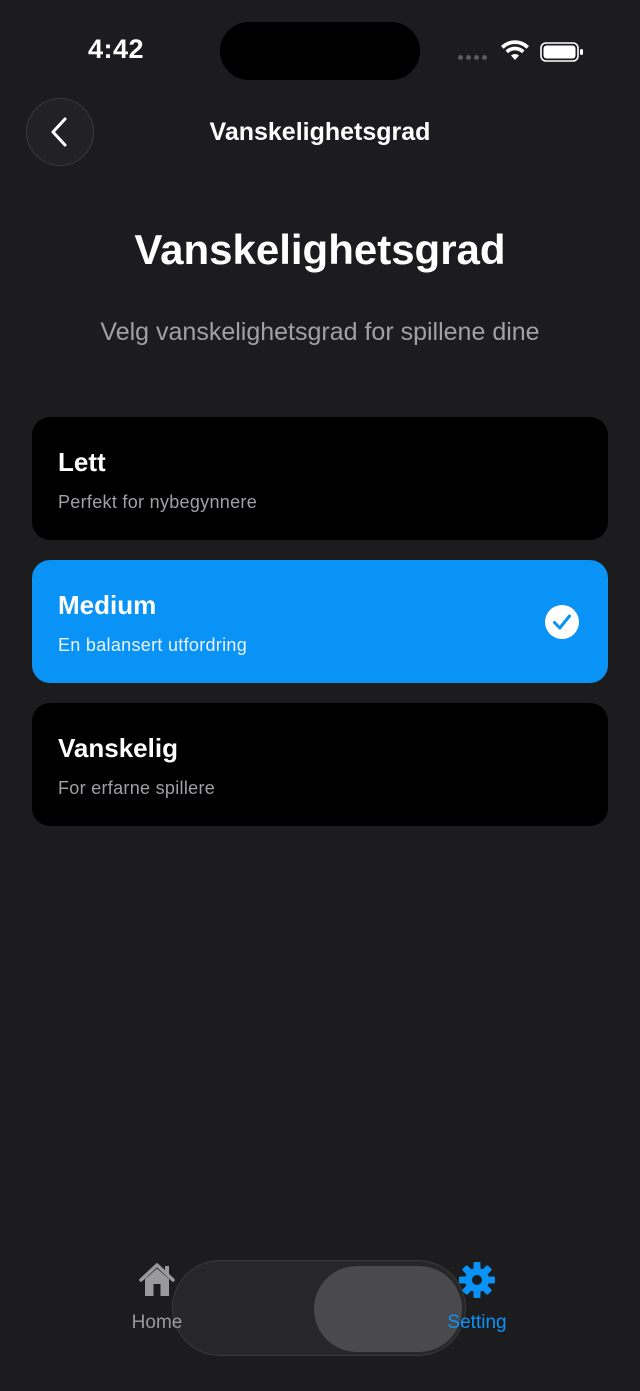 This screenshot has height=1391, width=640. I want to click on battery-icon, so click(561, 52).